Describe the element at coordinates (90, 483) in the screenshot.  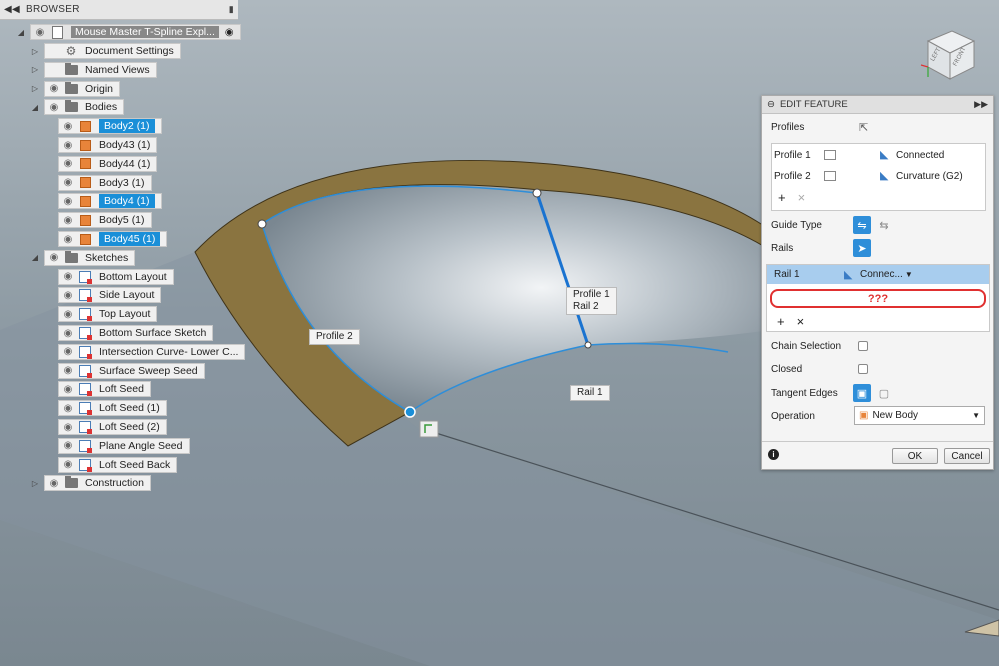
I see `browser-item-construction: ▷ ◉ Construction` at that location.